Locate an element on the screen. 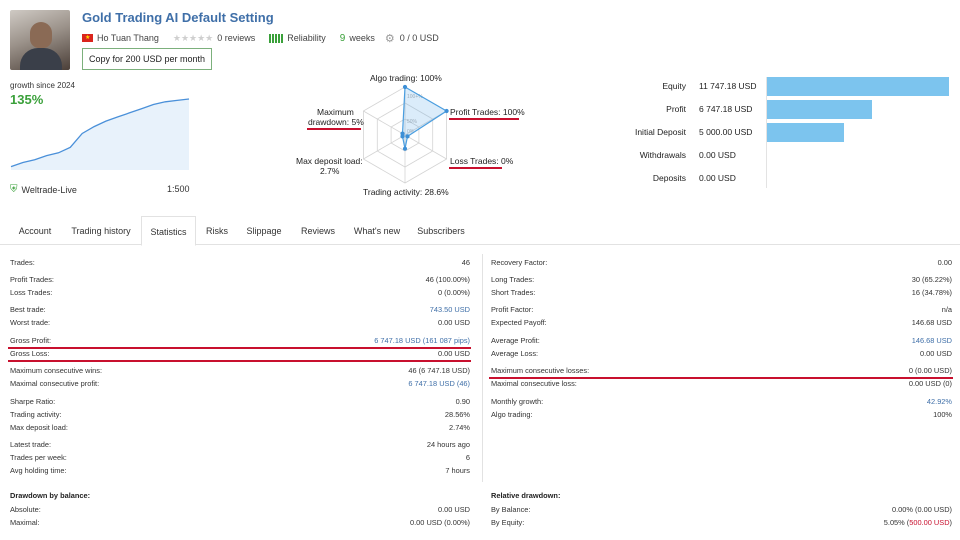 This screenshot has width=960, height=540. stat-gross-profit: Gross Profit: 6 747.18 USD (161 087 pips) is located at coordinates (240, 340).